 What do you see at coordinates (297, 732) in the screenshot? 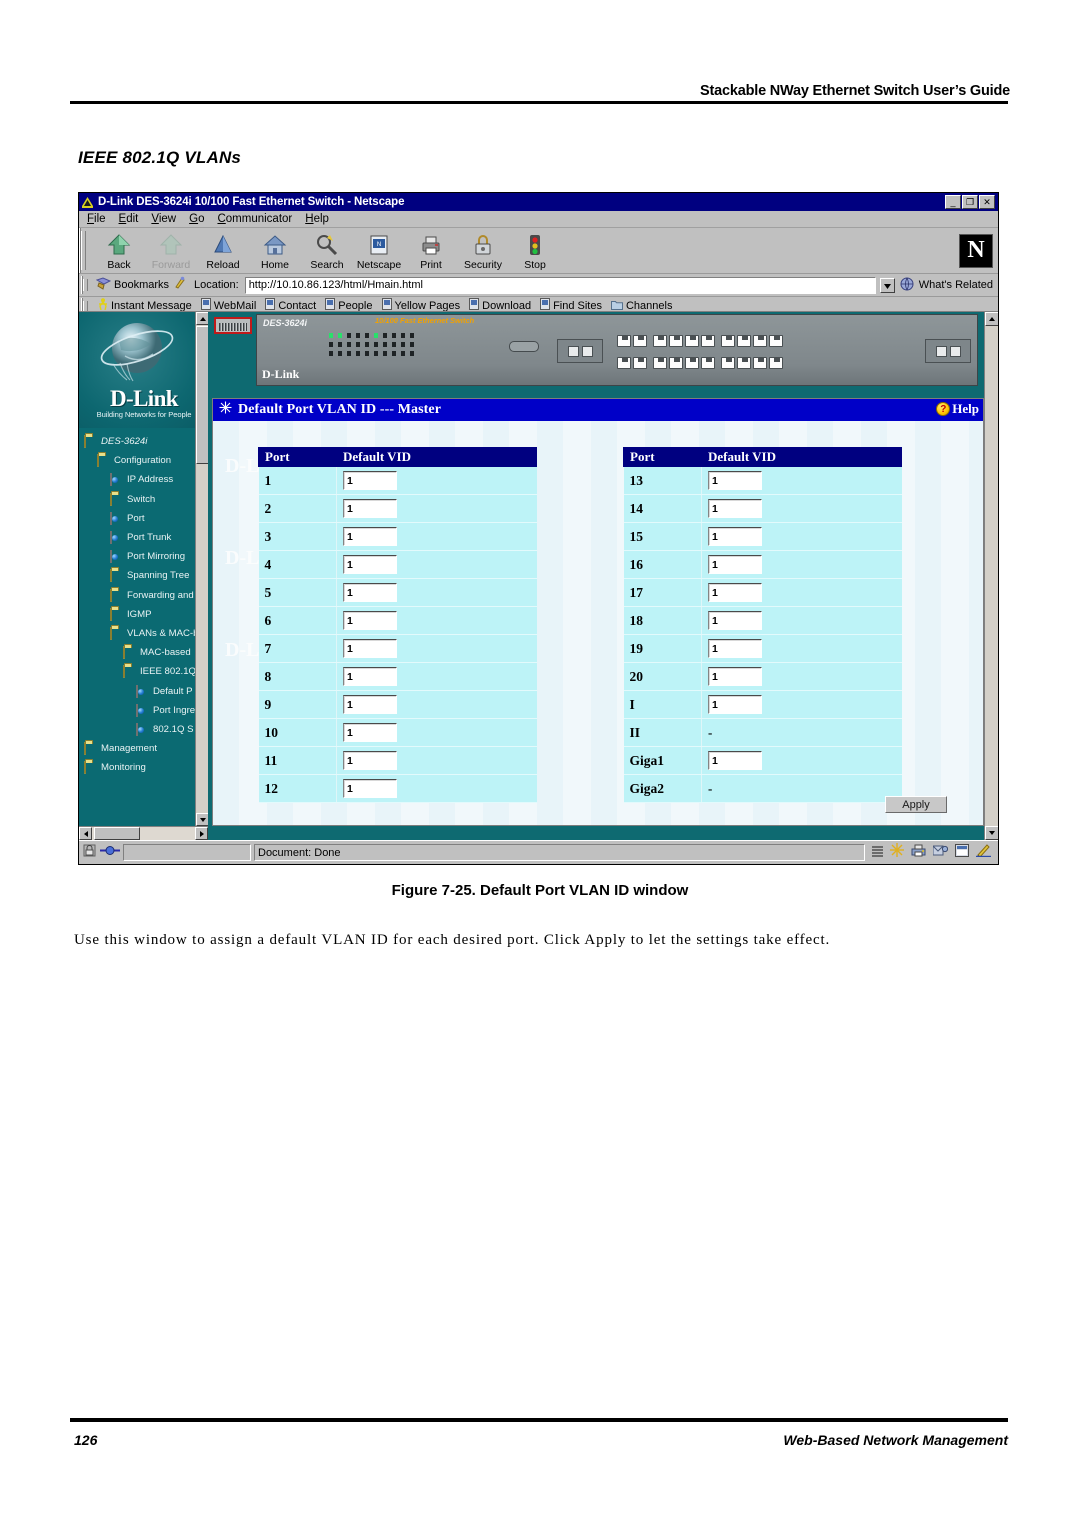
I see `cell-port: 10` at bounding box center [297, 732].